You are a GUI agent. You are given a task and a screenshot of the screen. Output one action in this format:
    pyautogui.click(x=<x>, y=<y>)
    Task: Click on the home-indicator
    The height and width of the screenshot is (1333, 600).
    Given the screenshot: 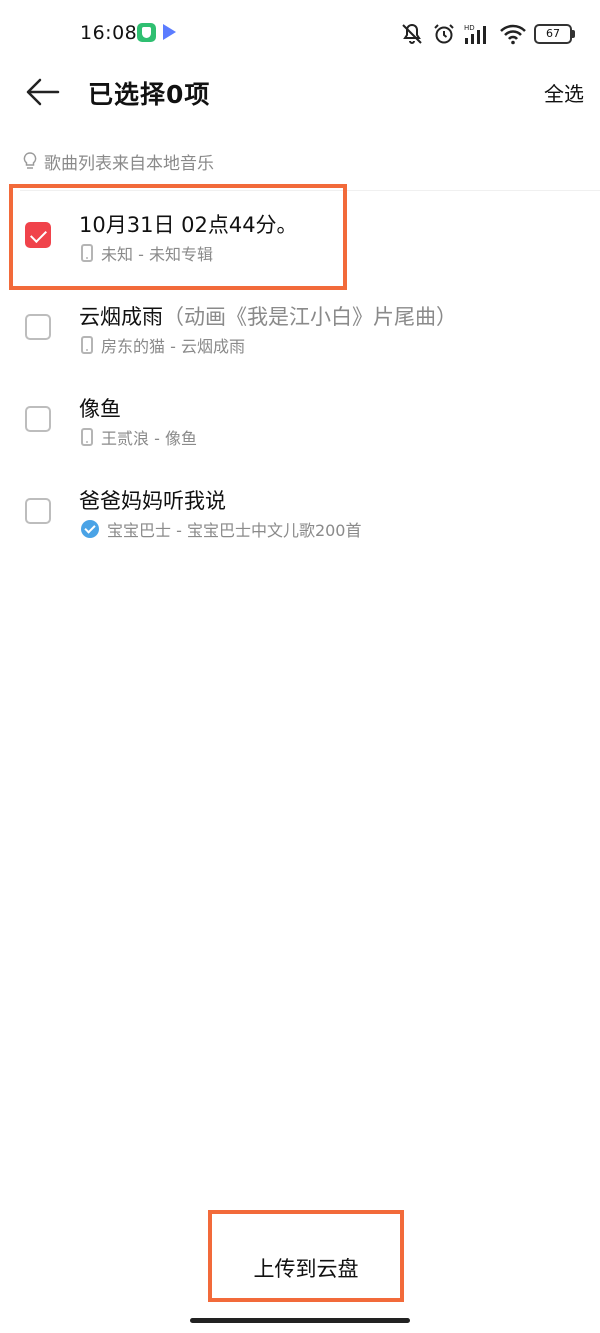 What is the action you would take?
    pyautogui.click(x=300, y=1320)
    